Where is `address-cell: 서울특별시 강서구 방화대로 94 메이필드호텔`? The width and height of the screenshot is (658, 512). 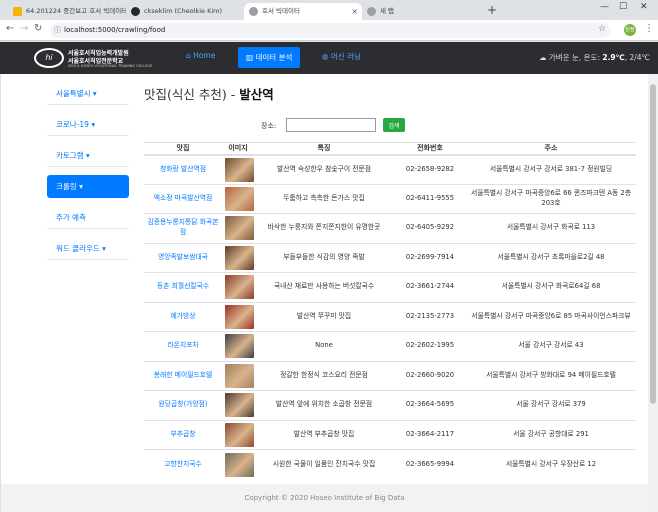 address-cell: 서울특별시 강서구 방화대로 94 메이필드호텔 is located at coordinates (551, 375).